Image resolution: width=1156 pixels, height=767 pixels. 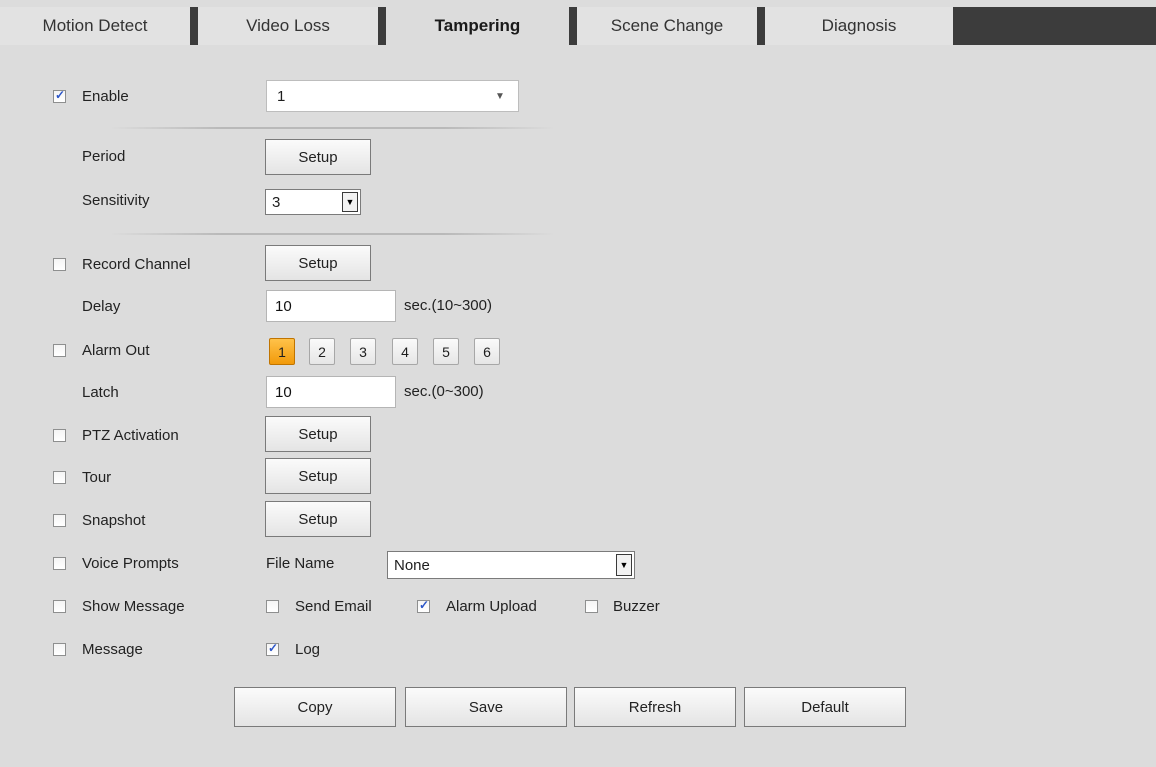 What do you see at coordinates (282, 351) in the screenshot?
I see `alarm-output-1-button: 1` at bounding box center [282, 351].